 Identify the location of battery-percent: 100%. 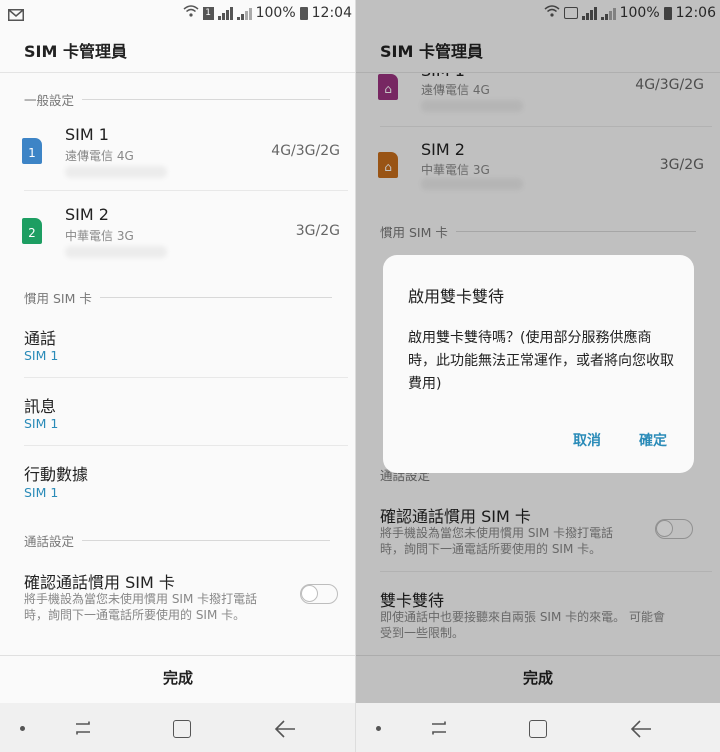
(275, 13).